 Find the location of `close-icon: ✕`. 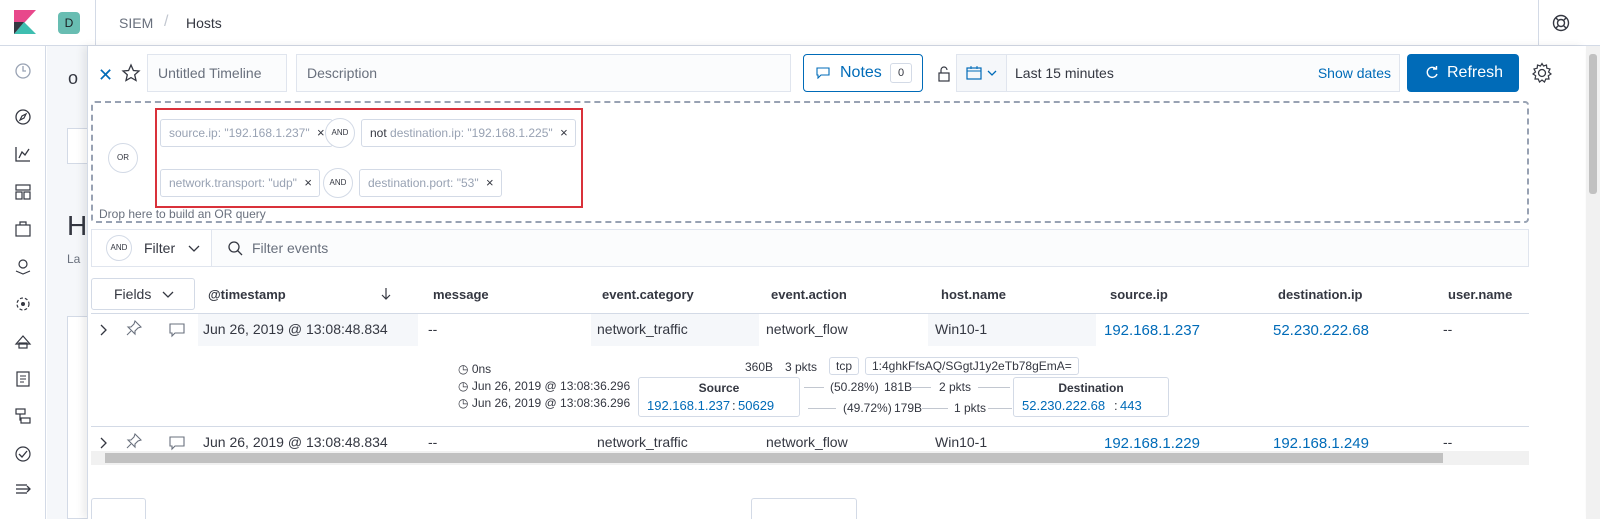

close-icon: ✕ is located at coordinates (105, 75).